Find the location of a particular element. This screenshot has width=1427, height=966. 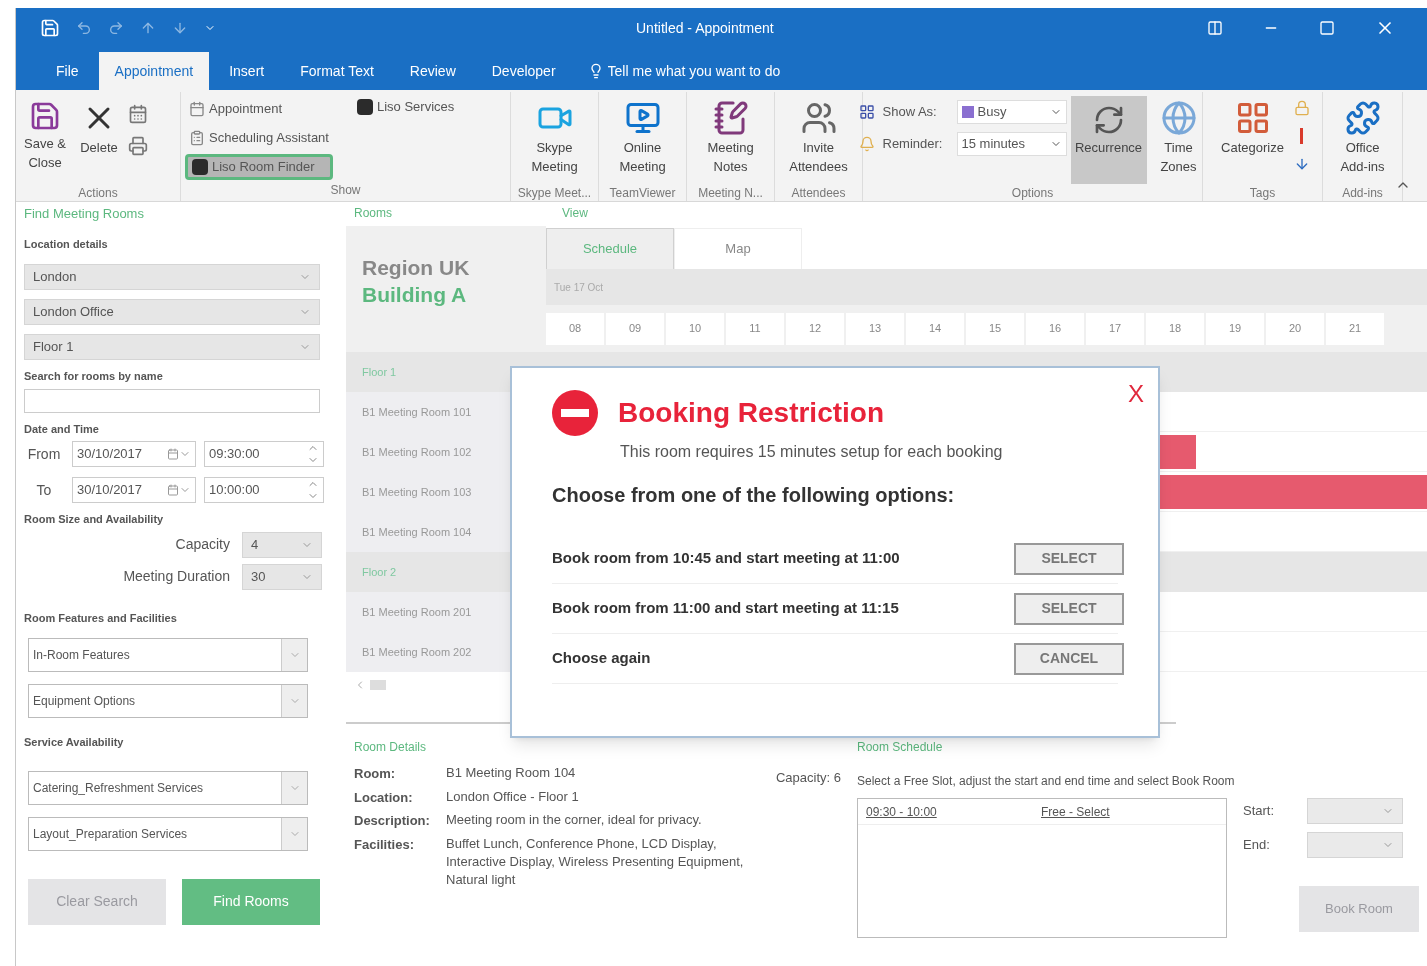

dropdown-field: 30 is located at coordinates (282, 576).